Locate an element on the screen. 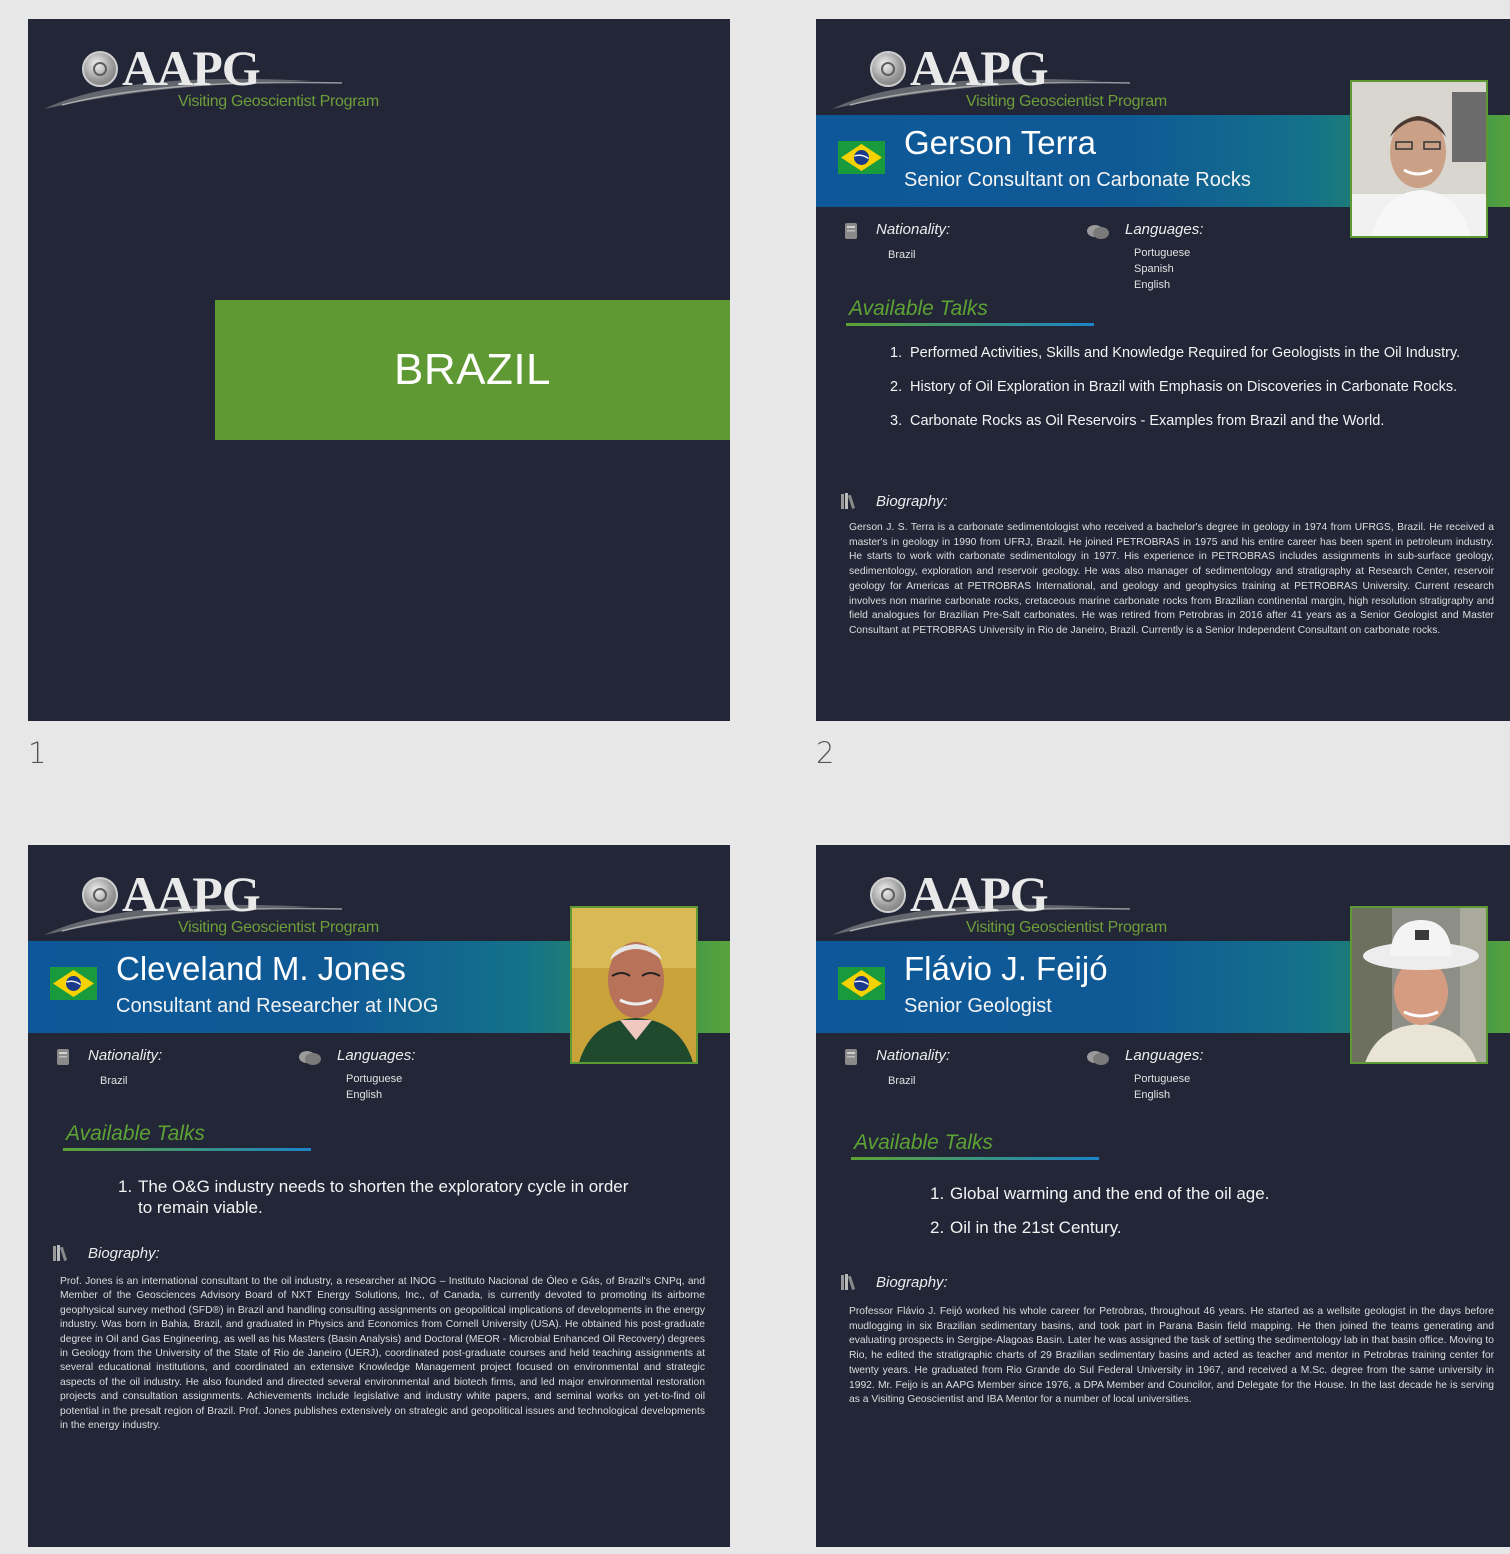 This screenshot has height=1554, width=1510. speaker-name: Cleveland M. Jones is located at coordinates (261, 968).